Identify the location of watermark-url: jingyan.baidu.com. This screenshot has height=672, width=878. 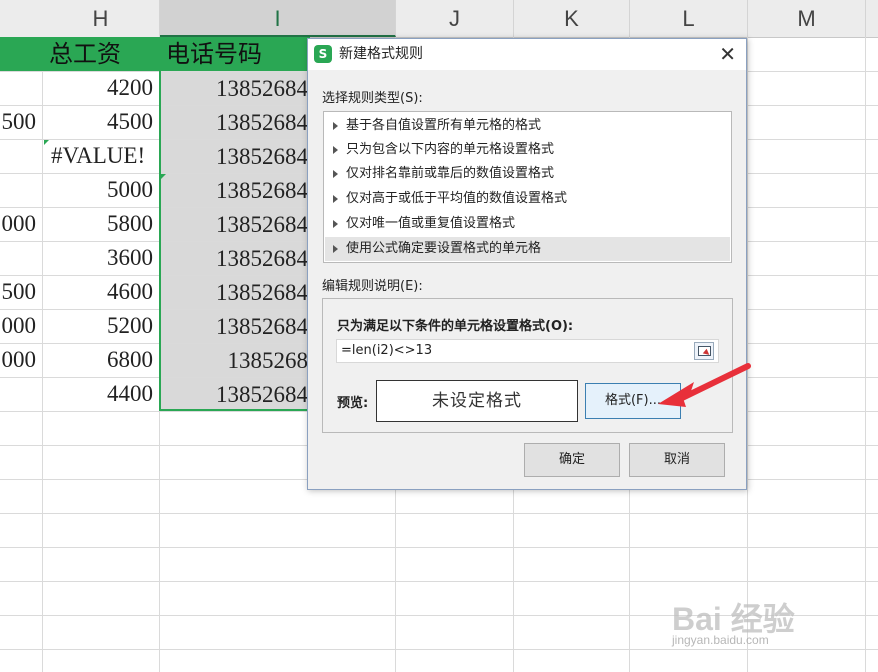
(720, 640).